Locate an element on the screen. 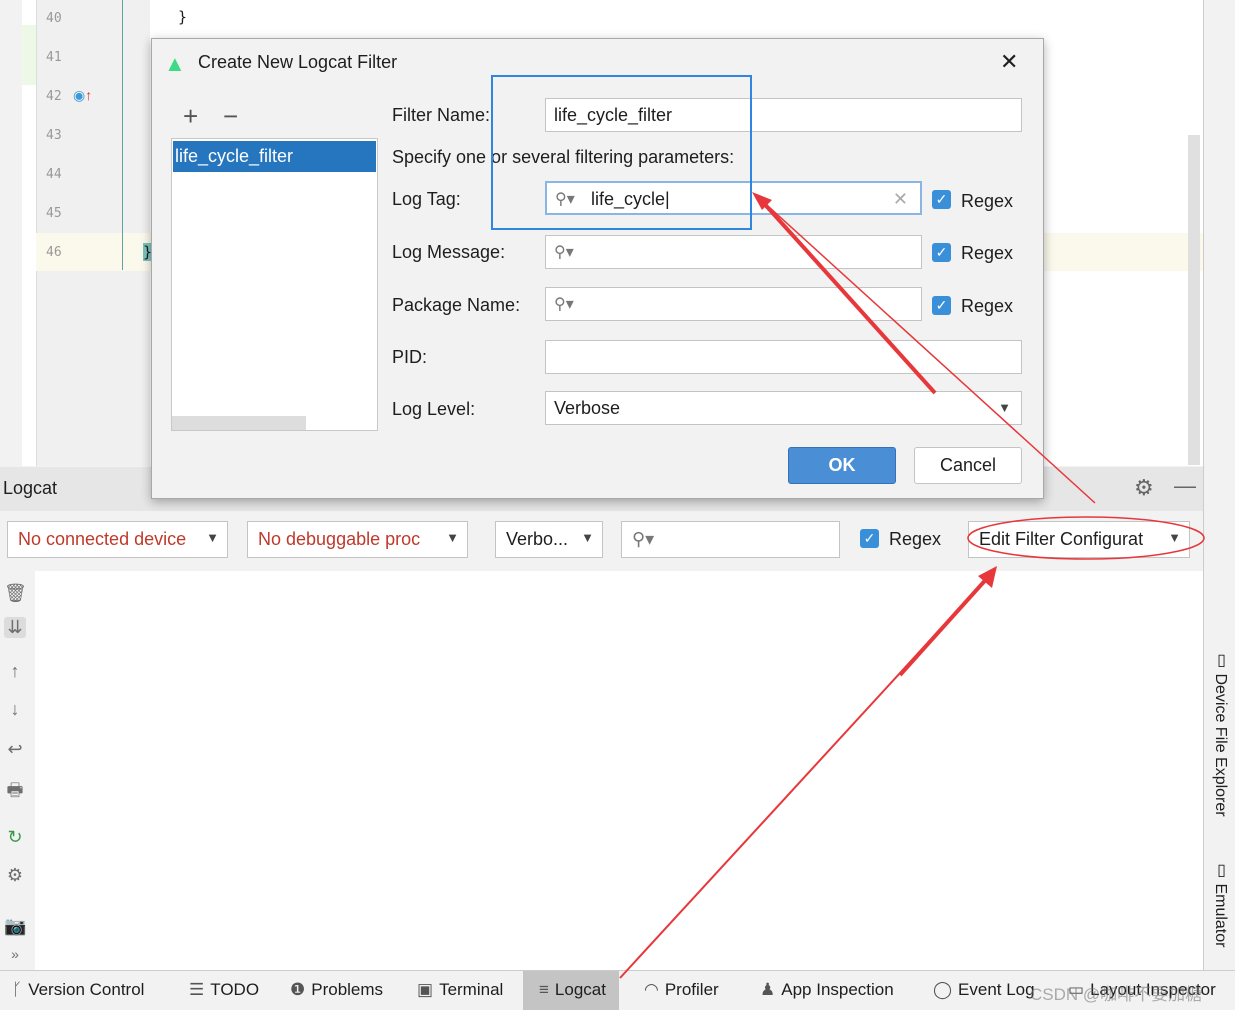 Image resolution: width=1235 pixels, height=1010 pixels. filter-config-select: Edit Filter Configurat ▼ is located at coordinates (1079, 539).